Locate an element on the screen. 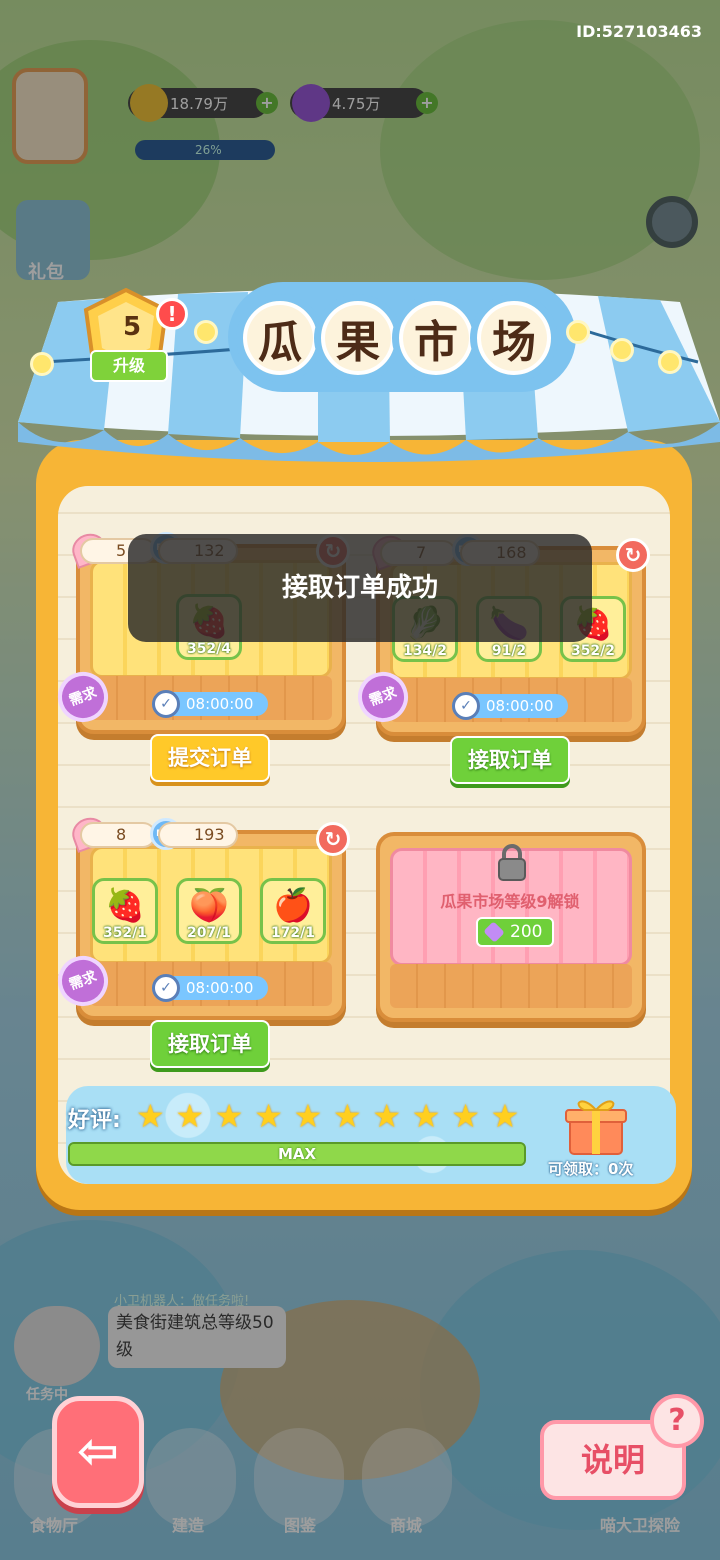 Image resolution: width=720 pixels, height=1560 pixels. item-count: 352/1 is located at coordinates (125, 933).